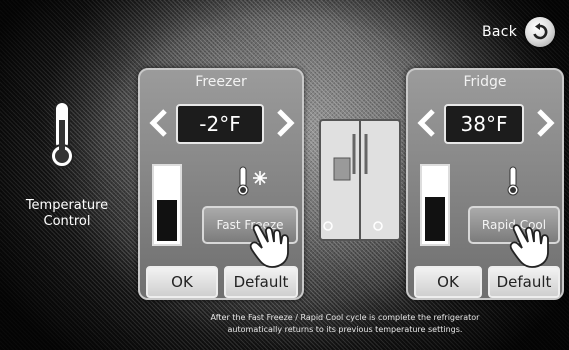 The height and width of the screenshot is (350, 569). I want to click on rapid-cool-button: Rapid Cool, so click(514, 225).